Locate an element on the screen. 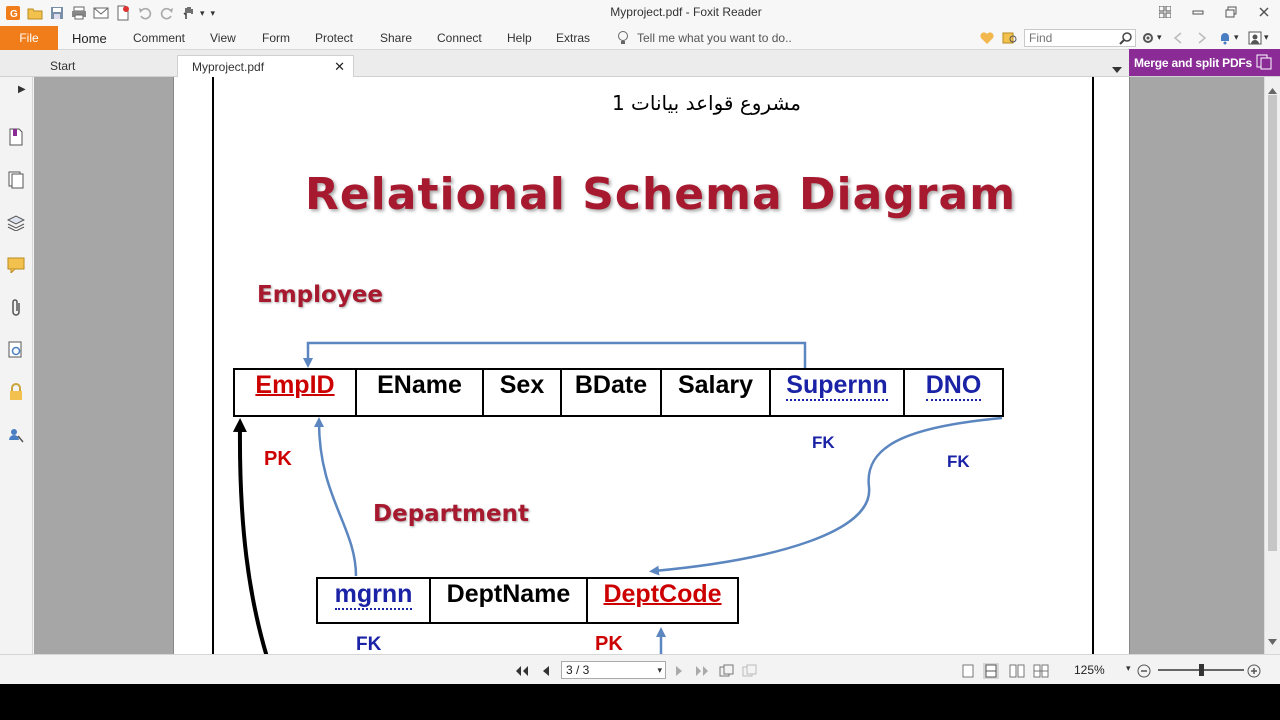 Image resolution: width=1280 pixels, height=720 pixels. status-bar: 3 / 3 ▾ 125% ▾ is located at coordinates (640, 669).